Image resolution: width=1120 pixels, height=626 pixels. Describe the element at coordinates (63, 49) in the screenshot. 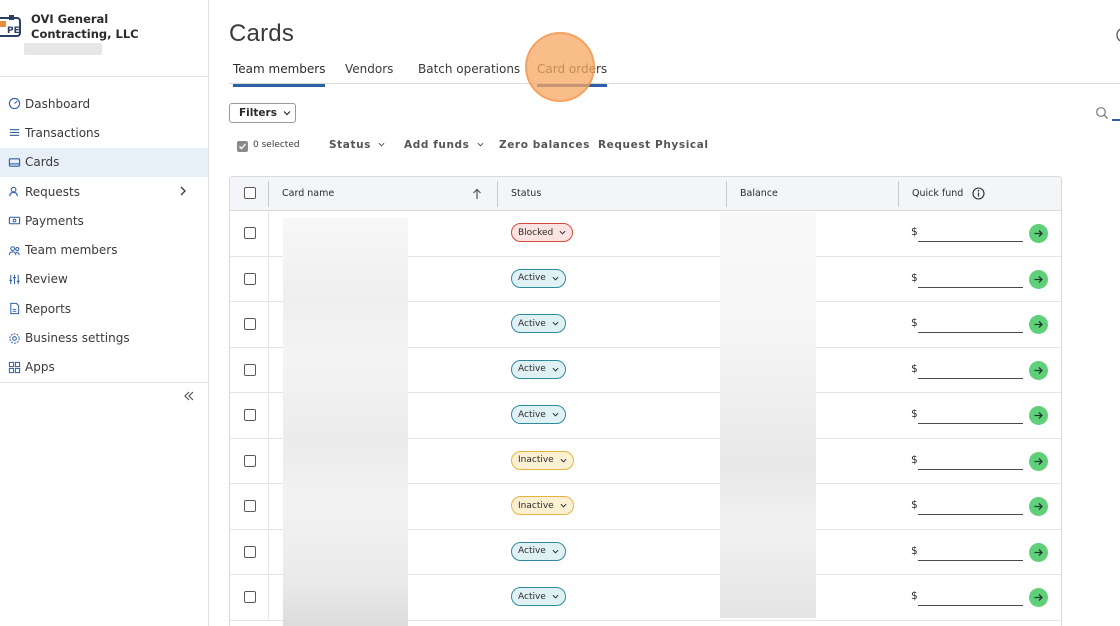

I see `org-subtitle-redacted` at that location.